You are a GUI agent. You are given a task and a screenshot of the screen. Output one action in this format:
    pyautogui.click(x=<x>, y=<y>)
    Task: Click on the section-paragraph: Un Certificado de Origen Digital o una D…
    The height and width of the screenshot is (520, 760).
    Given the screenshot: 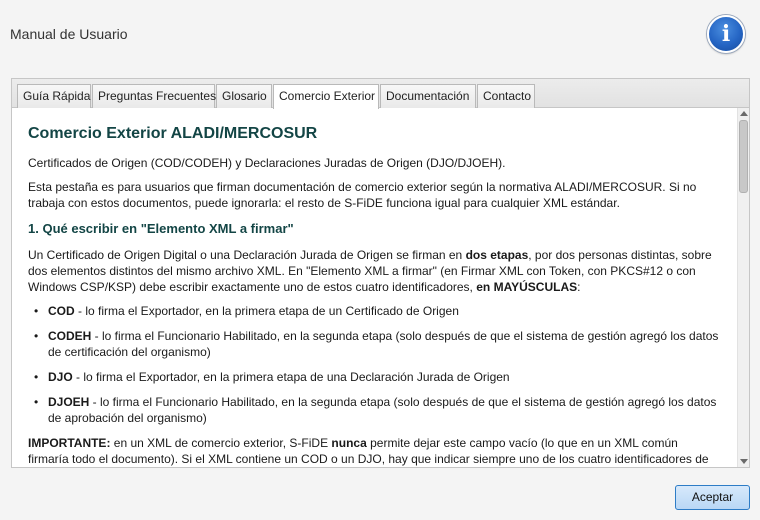 What is the action you would take?
    pyautogui.click(x=370, y=271)
    